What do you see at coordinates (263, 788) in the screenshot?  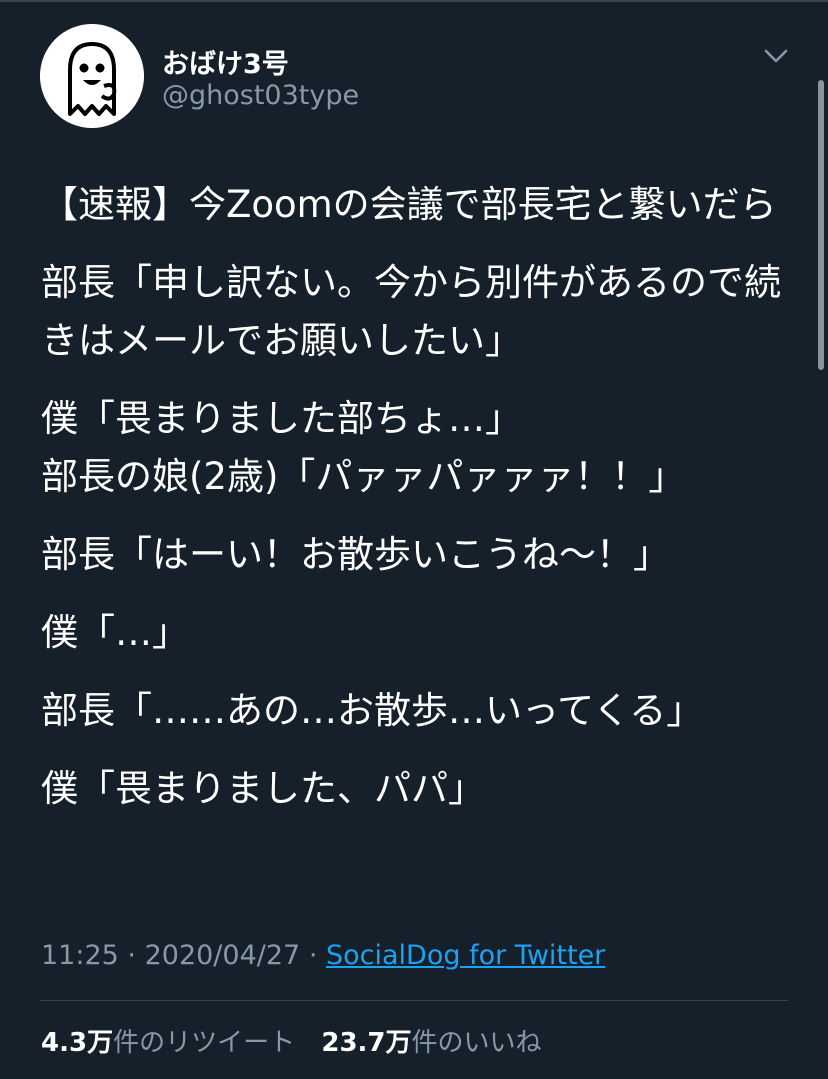 I see `tweet-paragraph: 僕「畏まりました、パパ」` at bounding box center [263, 788].